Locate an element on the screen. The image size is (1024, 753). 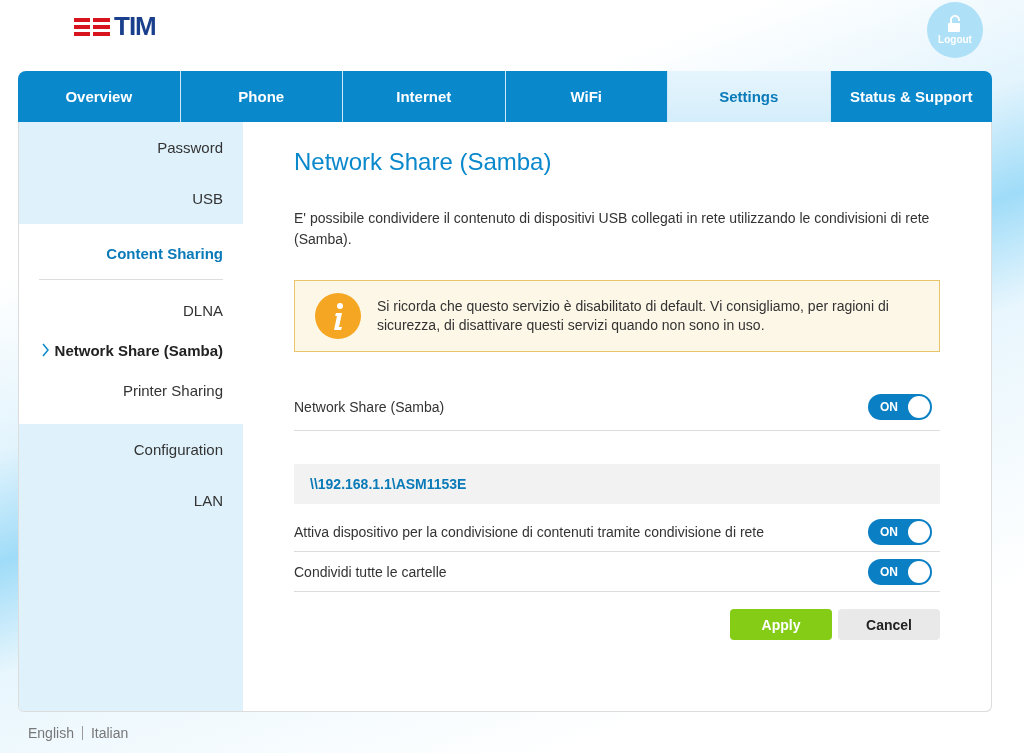
language-link: Italian is located at coordinates (109, 733).